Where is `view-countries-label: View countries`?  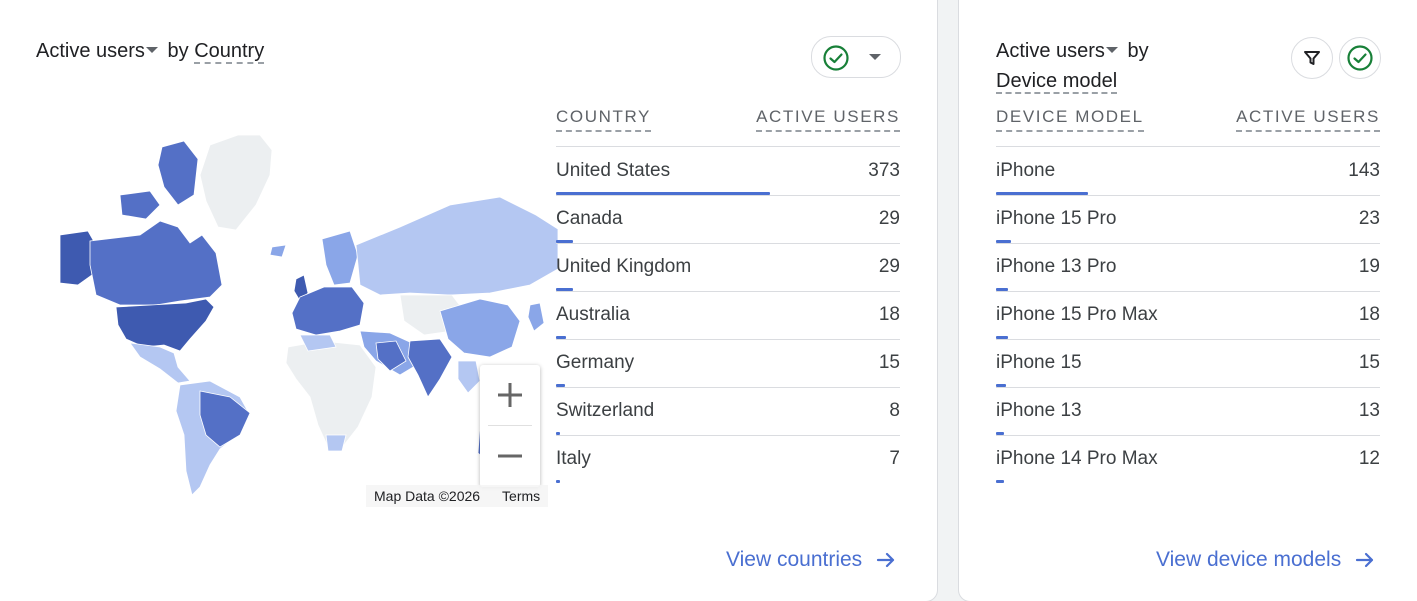 view-countries-label: View countries is located at coordinates (794, 559).